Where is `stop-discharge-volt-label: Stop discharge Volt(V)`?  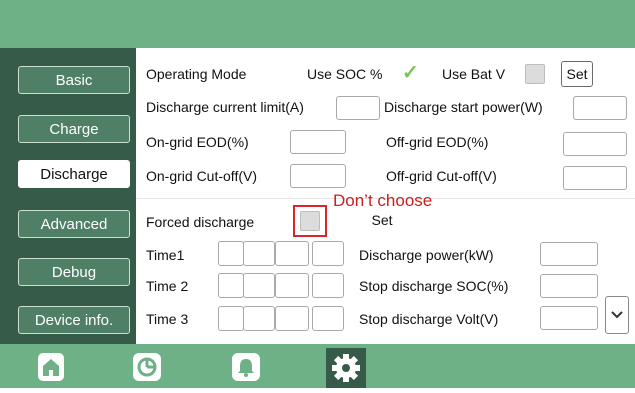
stop-discharge-volt-label: Stop discharge Volt(V) is located at coordinates (429, 319).